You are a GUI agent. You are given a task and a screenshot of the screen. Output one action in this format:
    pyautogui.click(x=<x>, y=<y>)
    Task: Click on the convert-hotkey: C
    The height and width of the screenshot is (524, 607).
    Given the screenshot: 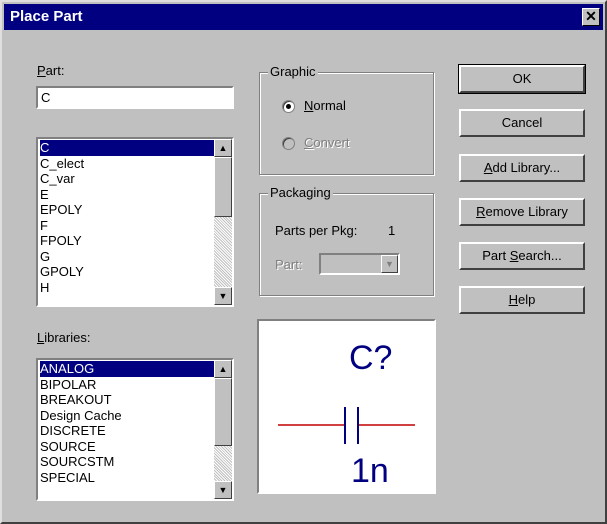 What is the action you would take?
    pyautogui.click(x=309, y=142)
    